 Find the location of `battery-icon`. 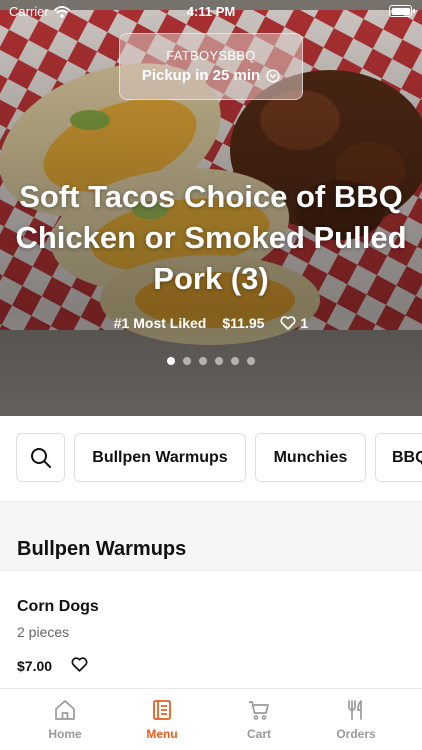

battery-icon is located at coordinates (402, 11).